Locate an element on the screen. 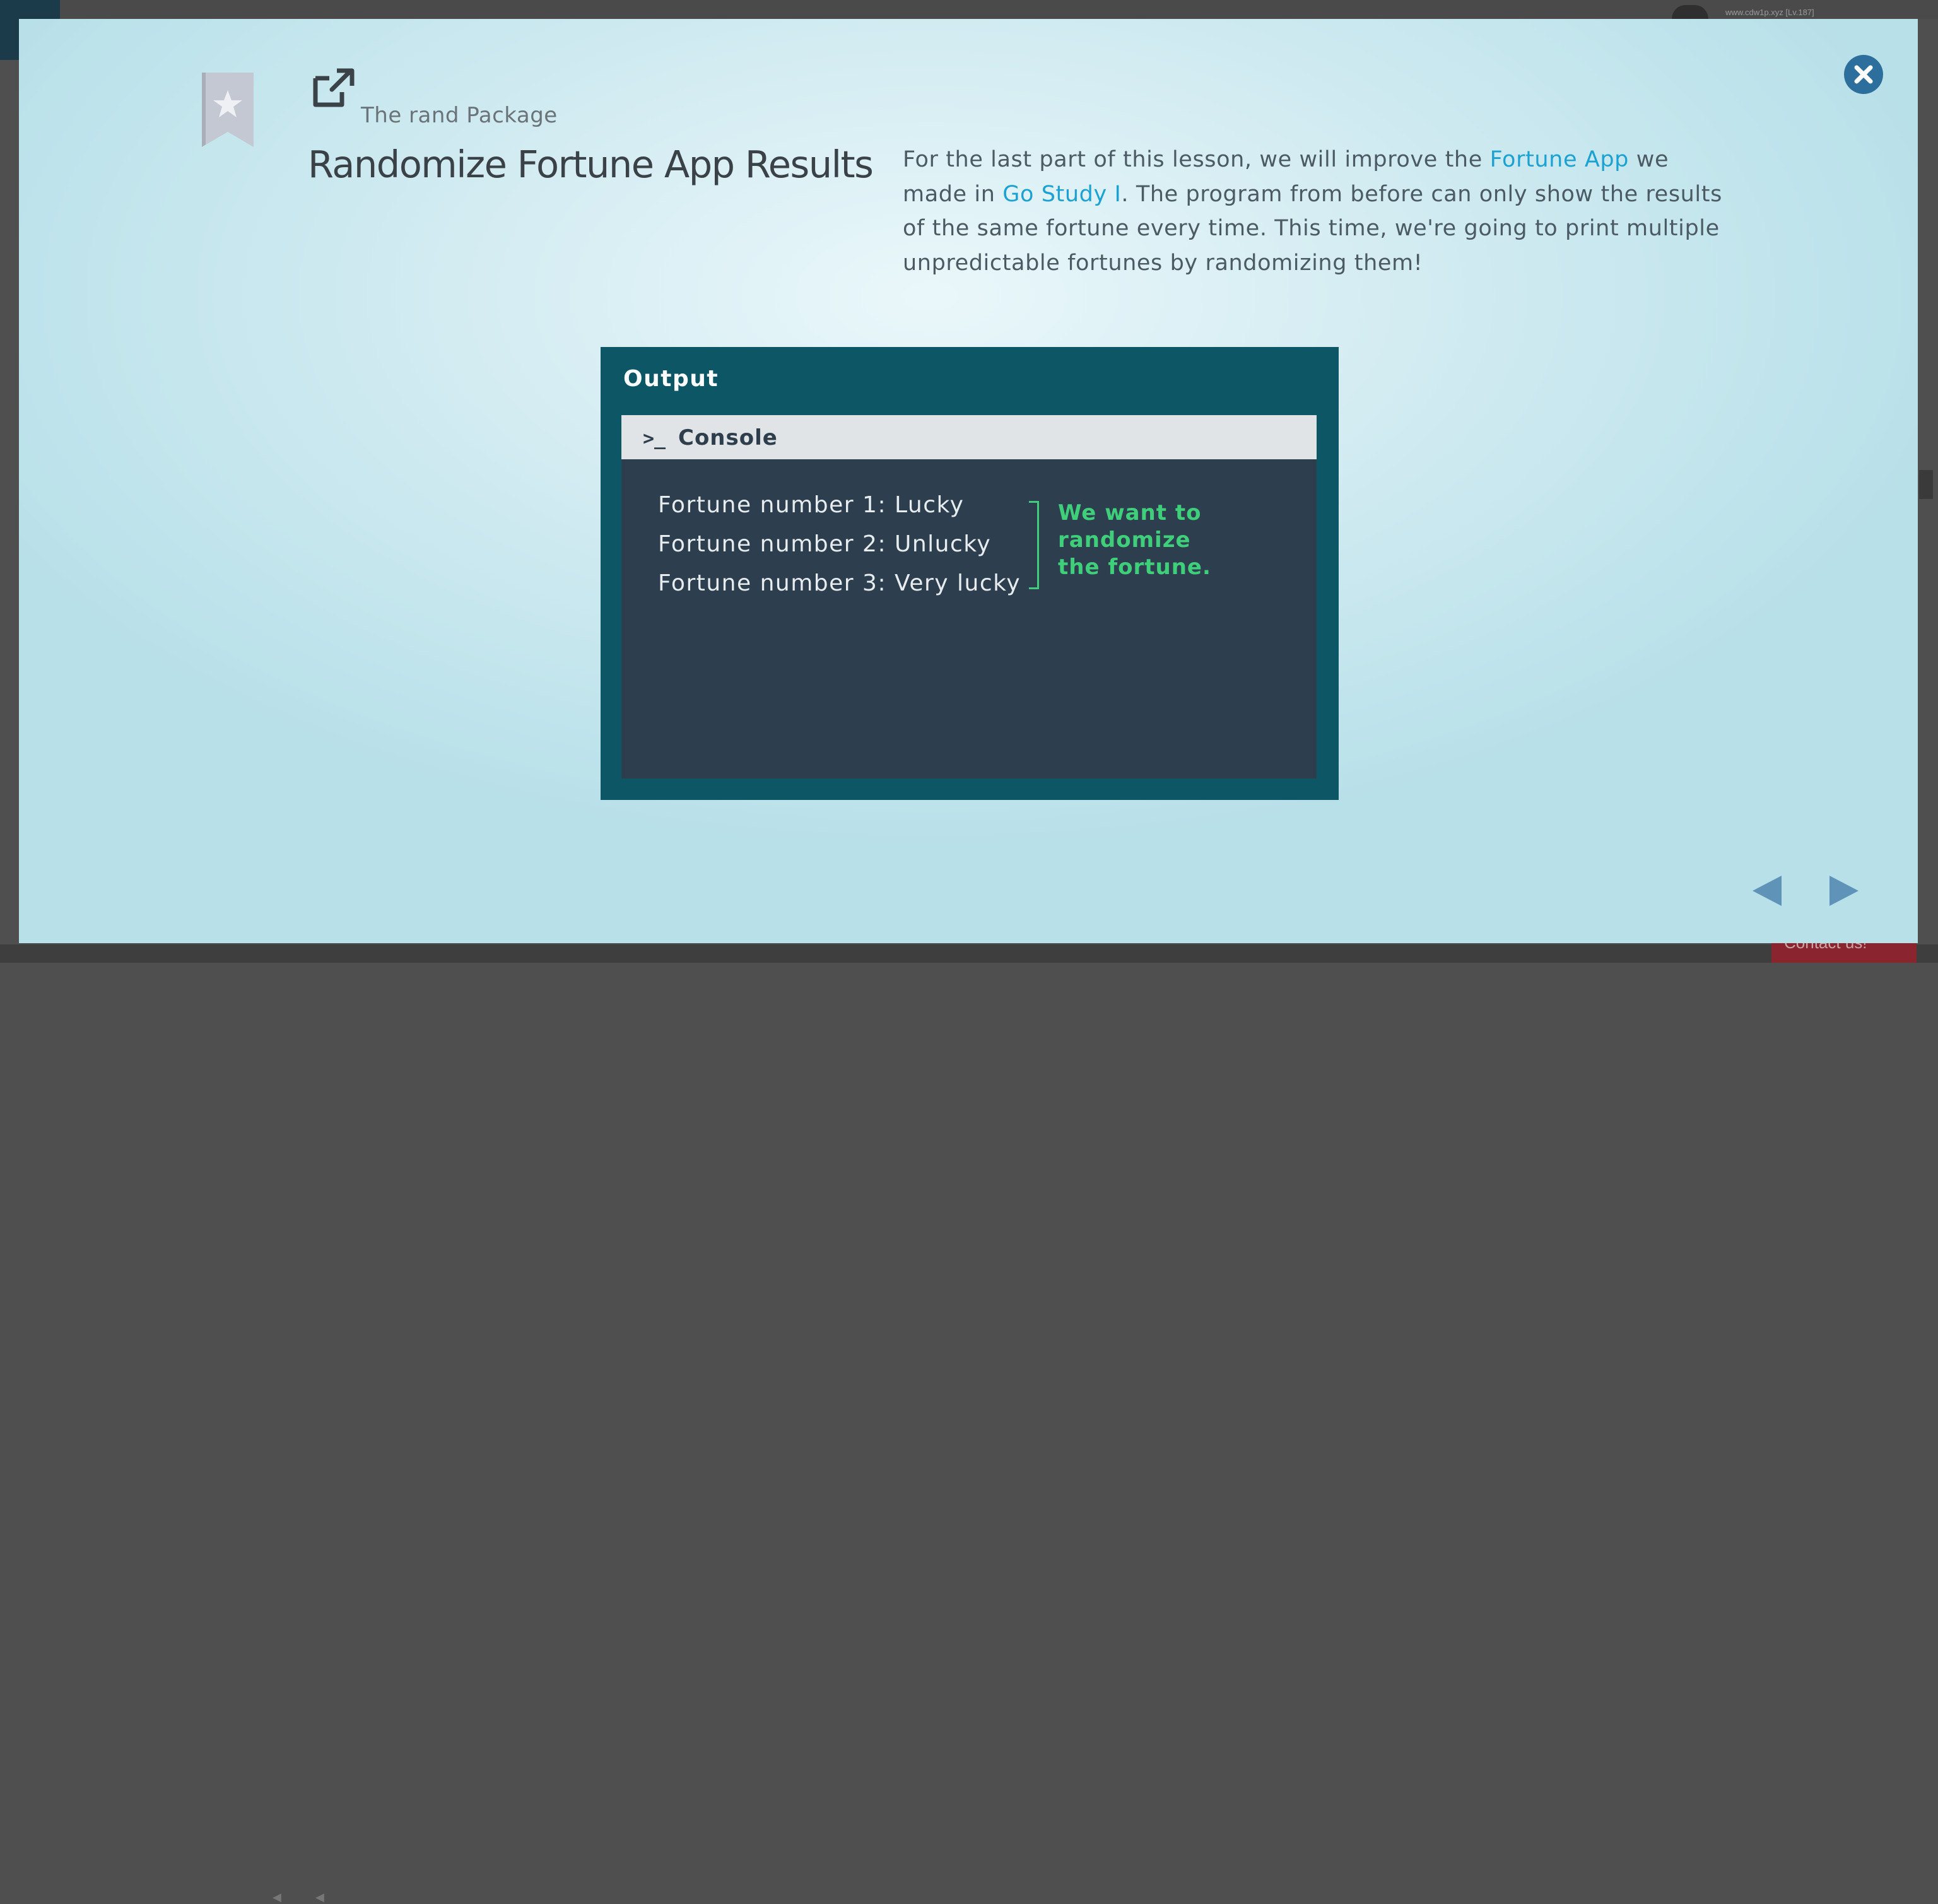  fortune-app-link: Fortune App is located at coordinates (1559, 159).